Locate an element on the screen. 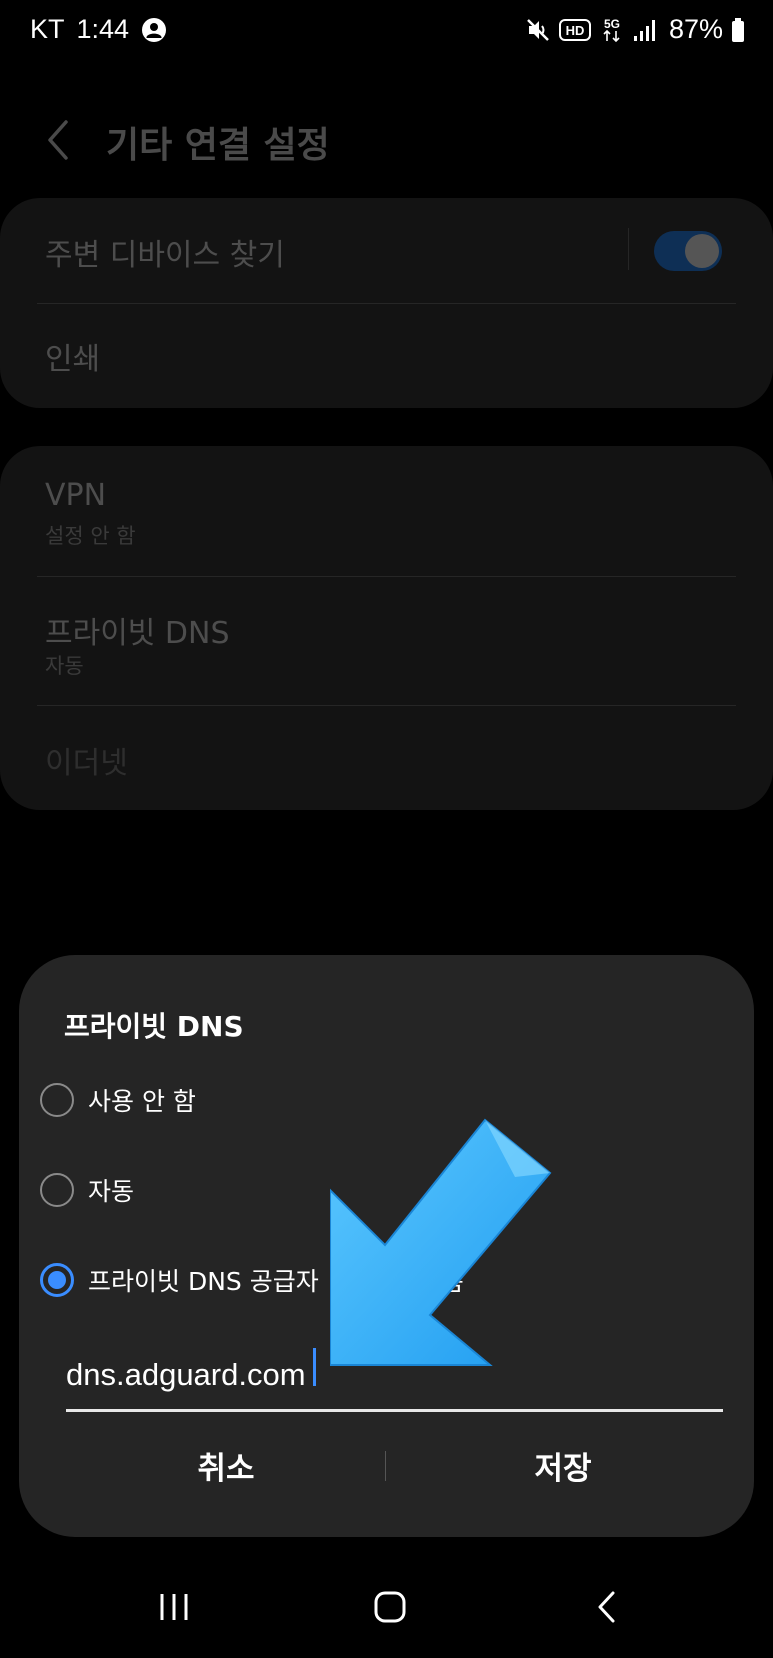 Image resolution: width=773 pixels, height=1658 pixels. hd-badge-text: HD is located at coordinates (575, 30).